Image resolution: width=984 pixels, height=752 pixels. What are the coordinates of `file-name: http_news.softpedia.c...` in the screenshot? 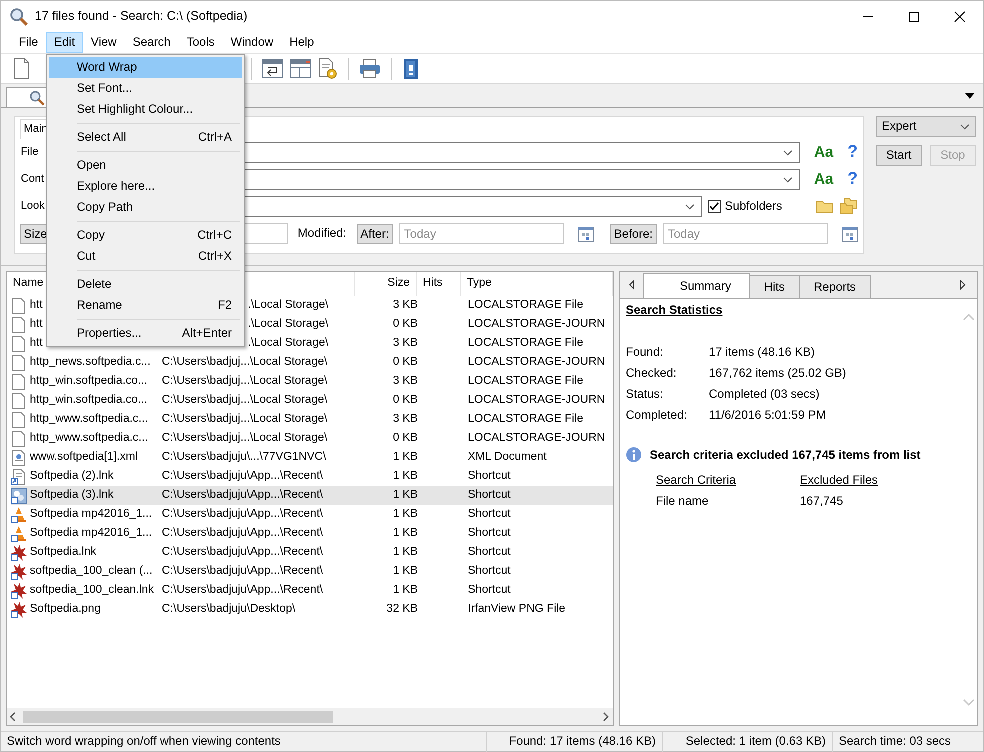 It's located at (90, 363).